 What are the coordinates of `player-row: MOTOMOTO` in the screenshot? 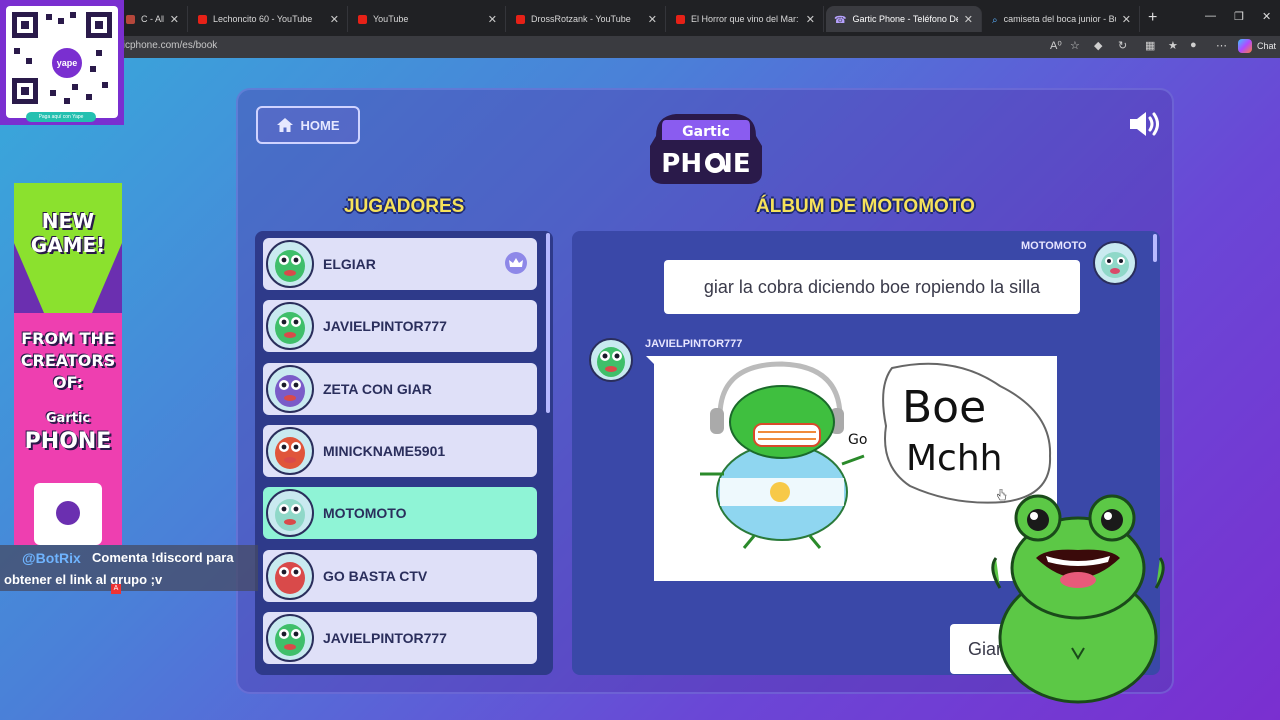 It's located at (400, 513).